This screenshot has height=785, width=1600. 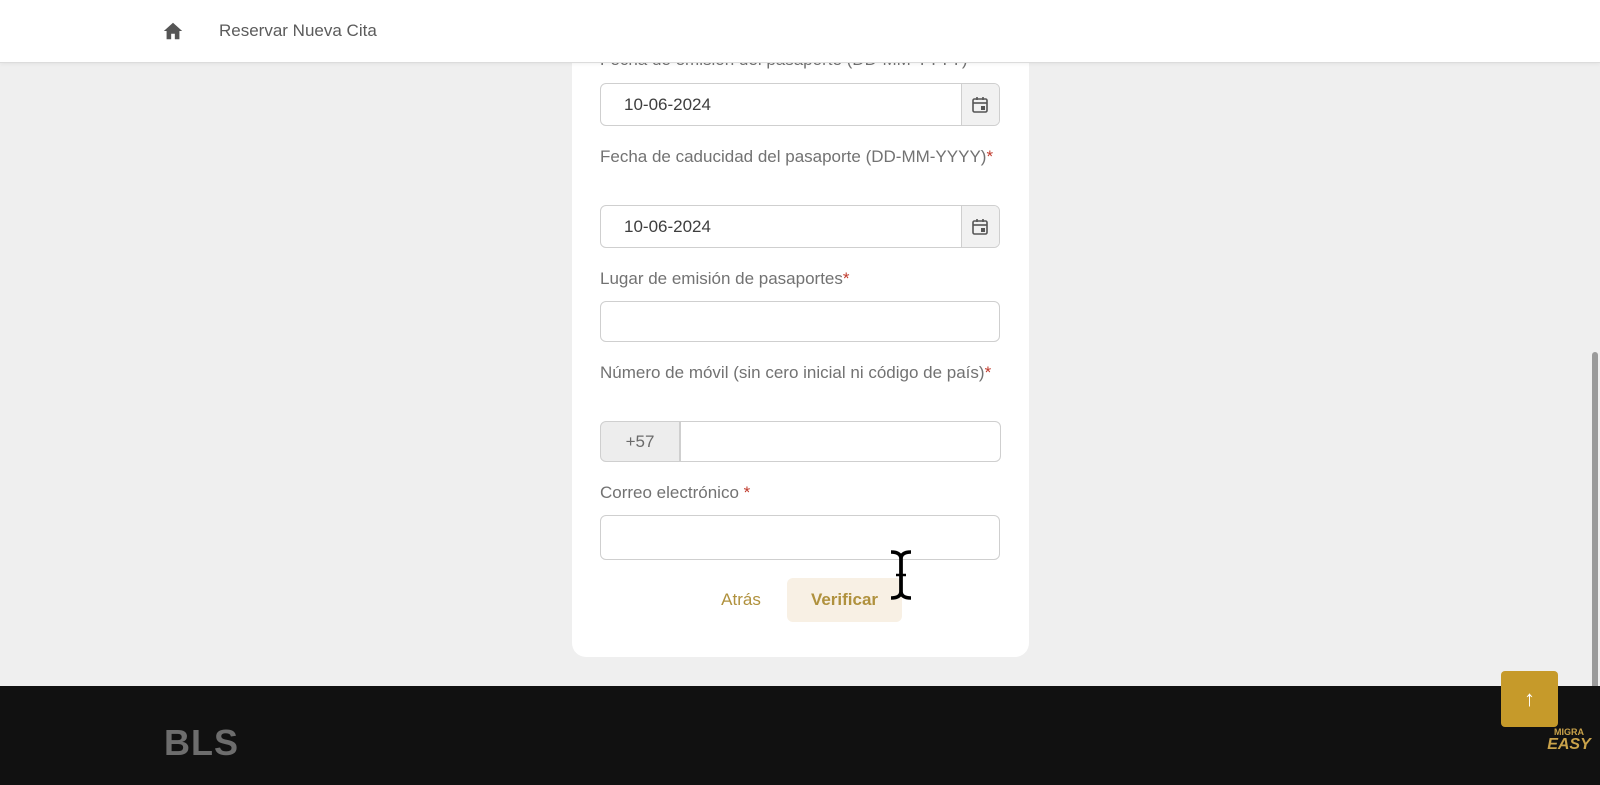 I want to click on top-navbar: Reservar Nueva Cita, so click(x=800, y=31).